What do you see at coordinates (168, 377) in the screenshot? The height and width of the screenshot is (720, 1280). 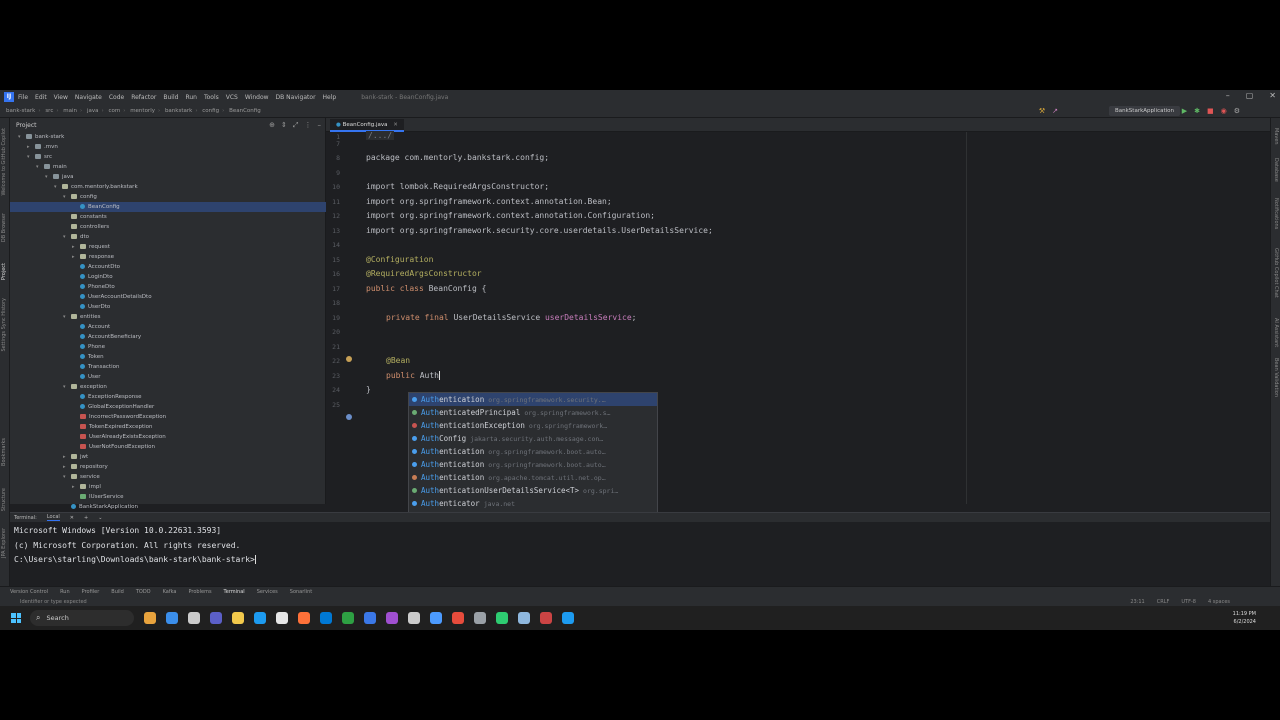 I see `tree-item: User` at bounding box center [168, 377].